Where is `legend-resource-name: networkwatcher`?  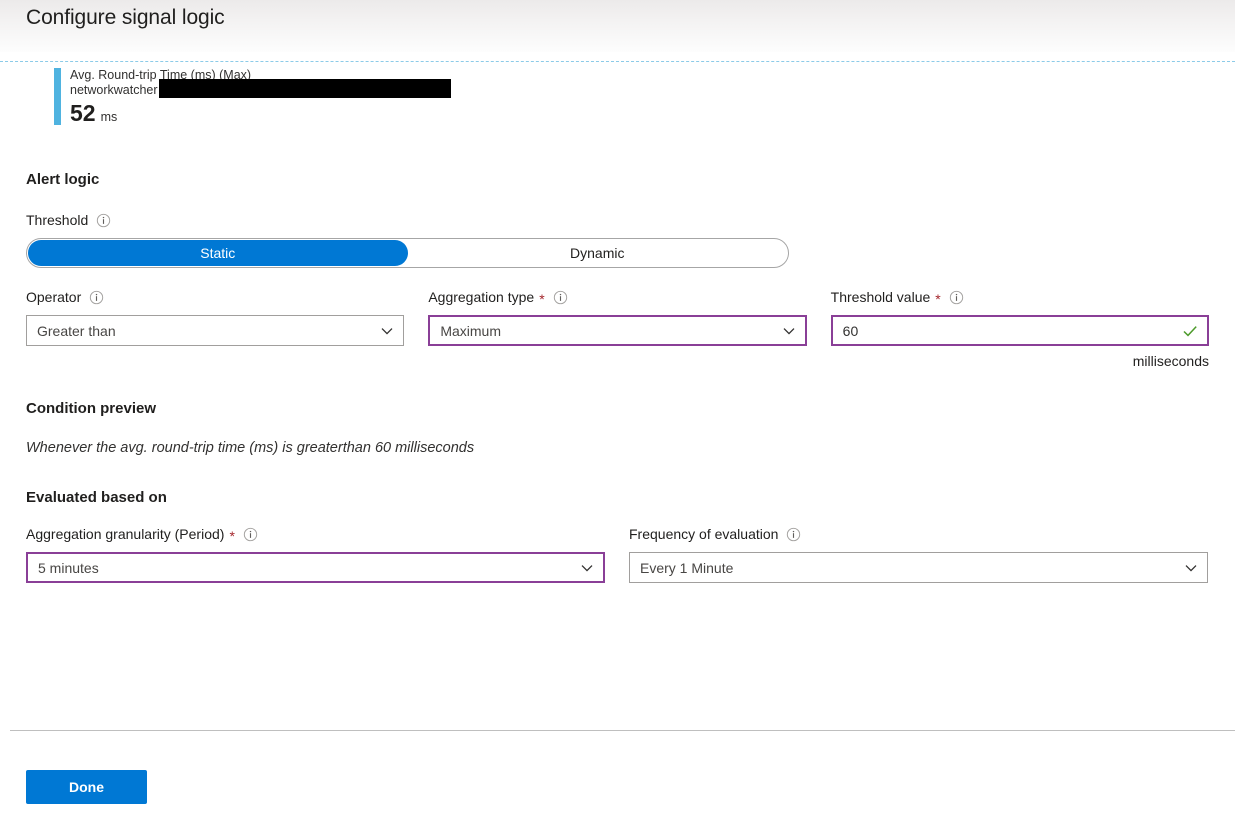
legend-resource-name: networkwatcher is located at coordinates (114, 90).